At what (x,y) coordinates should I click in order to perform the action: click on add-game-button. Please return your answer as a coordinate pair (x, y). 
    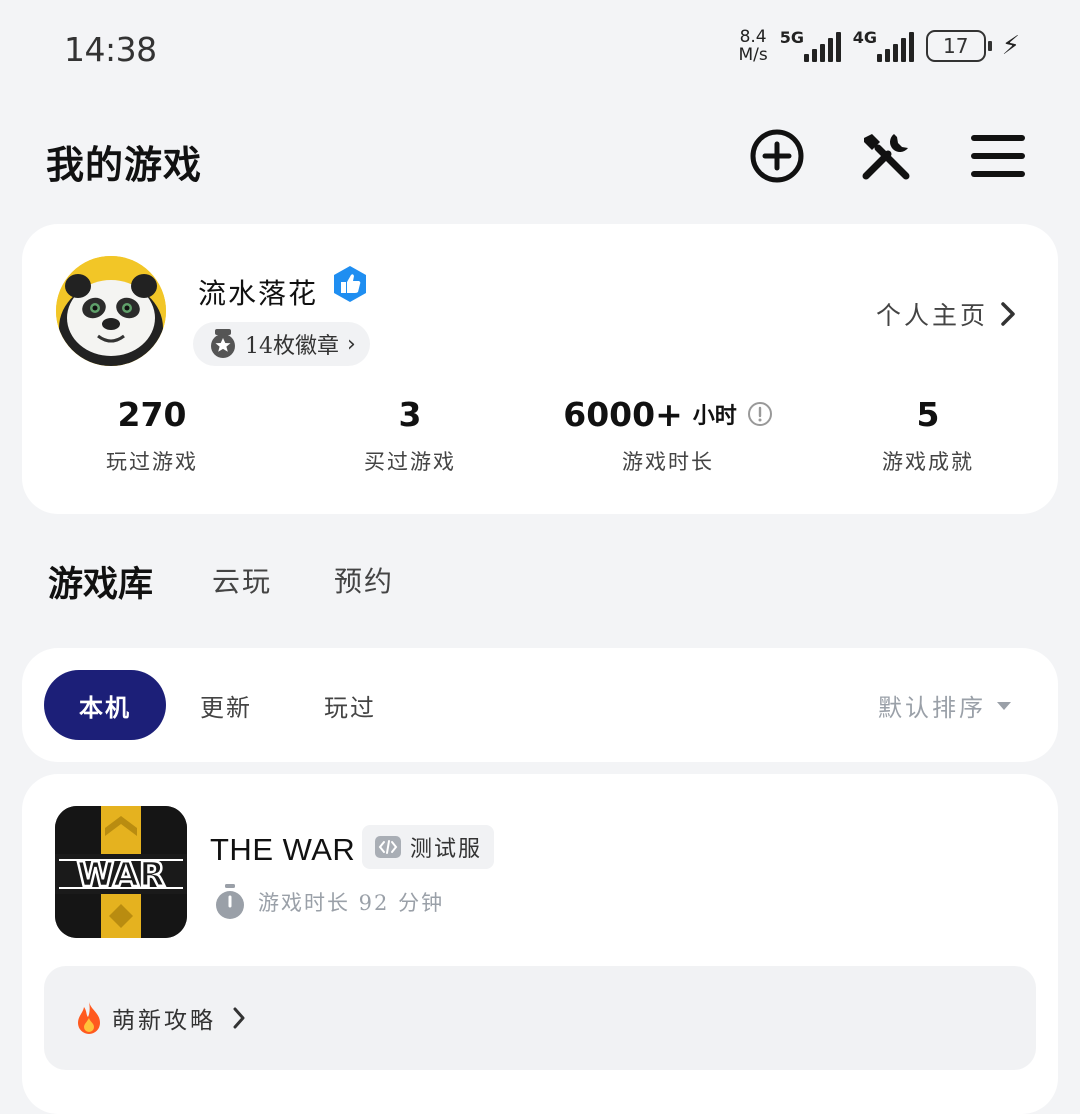
    Looking at the image, I should click on (777, 156).